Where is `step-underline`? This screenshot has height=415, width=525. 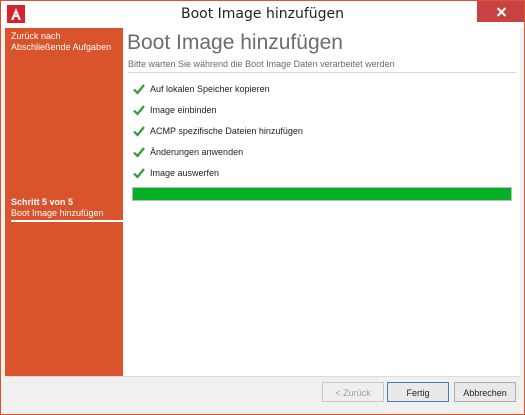 step-underline is located at coordinates (67, 221).